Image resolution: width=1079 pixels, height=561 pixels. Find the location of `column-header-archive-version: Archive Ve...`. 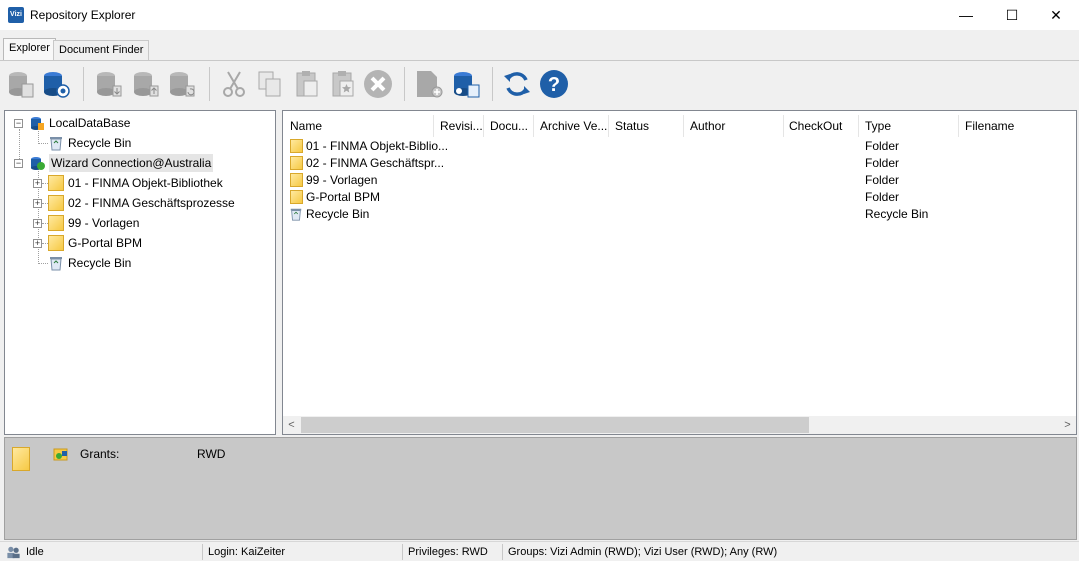

column-header-archive-version: Archive Ve... is located at coordinates (571, 126).